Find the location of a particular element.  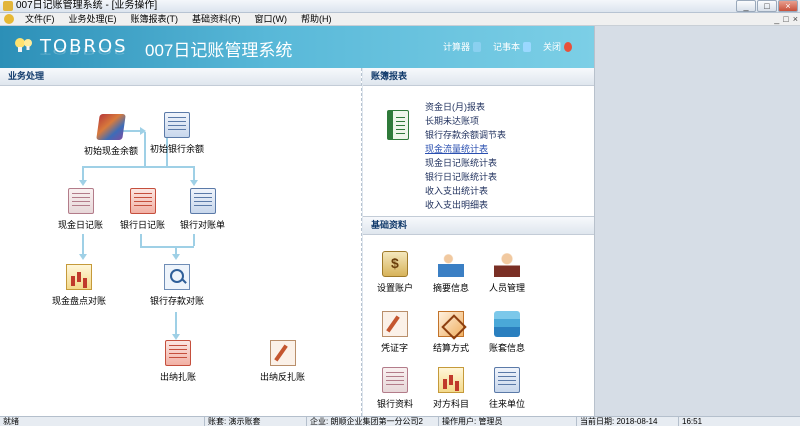

report-item-bank-journal-stats: 银行日记账统计表 is located at coordinates (465, 177).